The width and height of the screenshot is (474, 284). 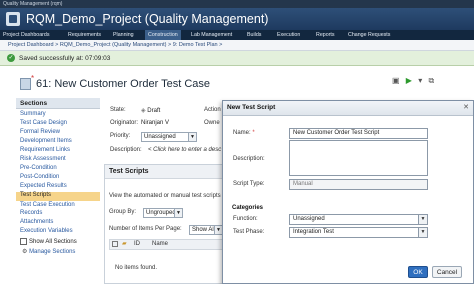 I want to click on items-per-page-select: Show All ▼, so click(x=206, y=230).